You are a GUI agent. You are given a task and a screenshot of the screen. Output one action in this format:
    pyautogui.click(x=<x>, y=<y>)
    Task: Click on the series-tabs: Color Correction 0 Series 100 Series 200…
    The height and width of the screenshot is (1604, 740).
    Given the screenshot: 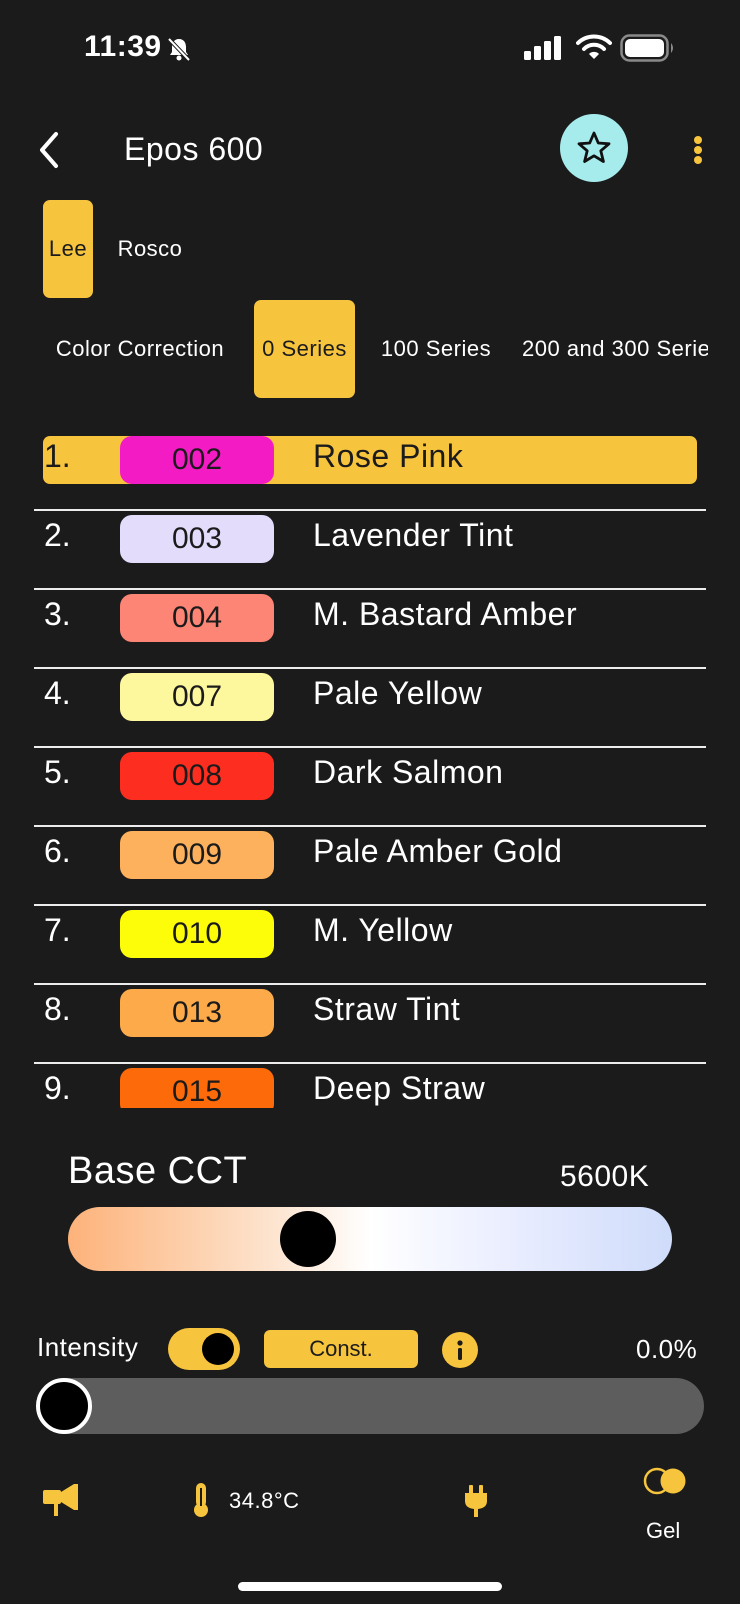 What is the action you would take?
    pyautogui.click(x=354, y=350)
    